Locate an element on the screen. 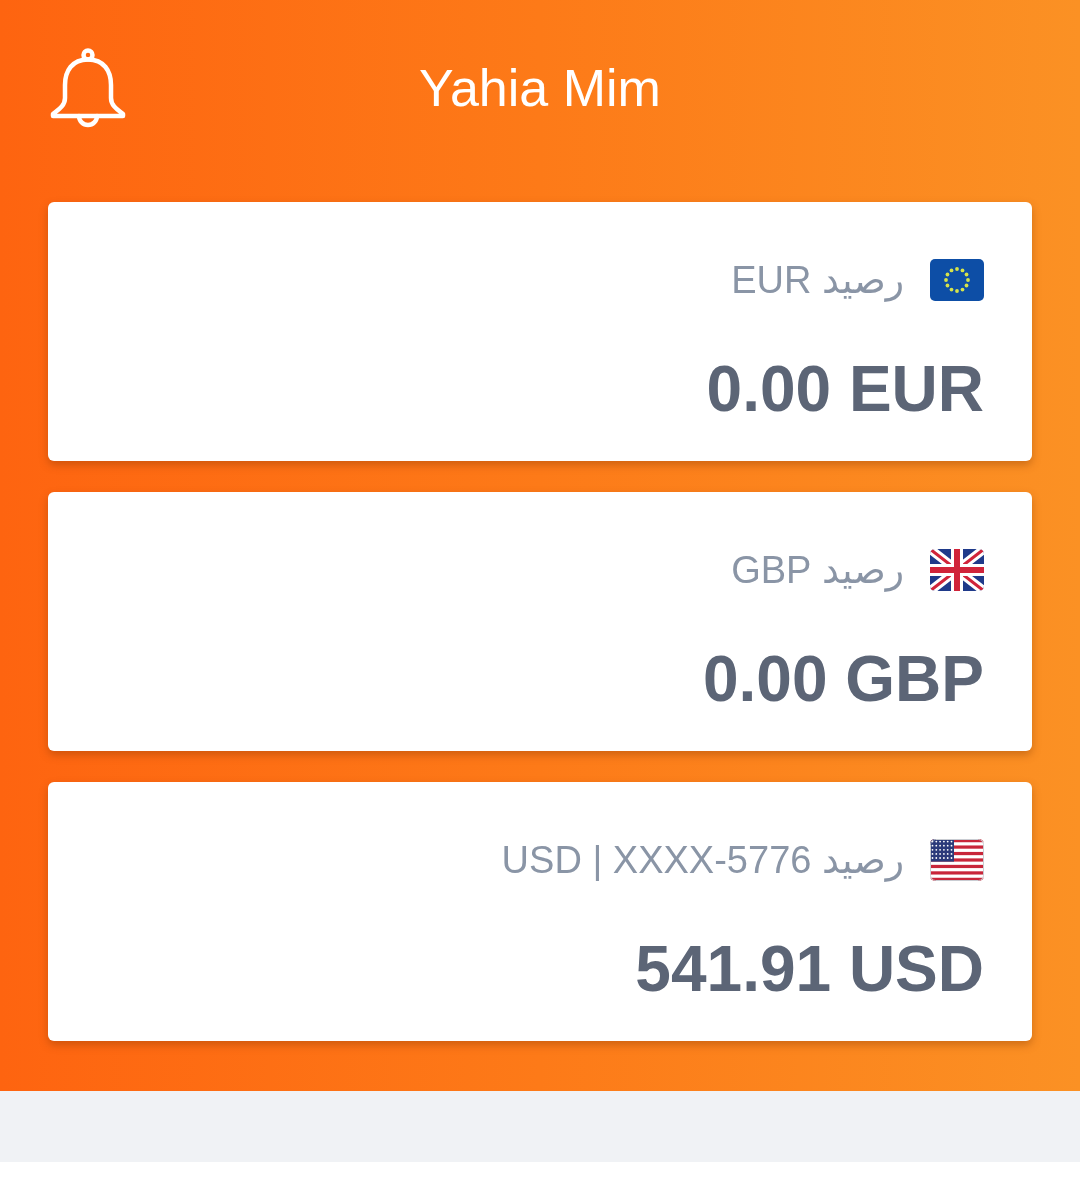  balance-label: رصيد GBP is located at coordinates (817, 570).